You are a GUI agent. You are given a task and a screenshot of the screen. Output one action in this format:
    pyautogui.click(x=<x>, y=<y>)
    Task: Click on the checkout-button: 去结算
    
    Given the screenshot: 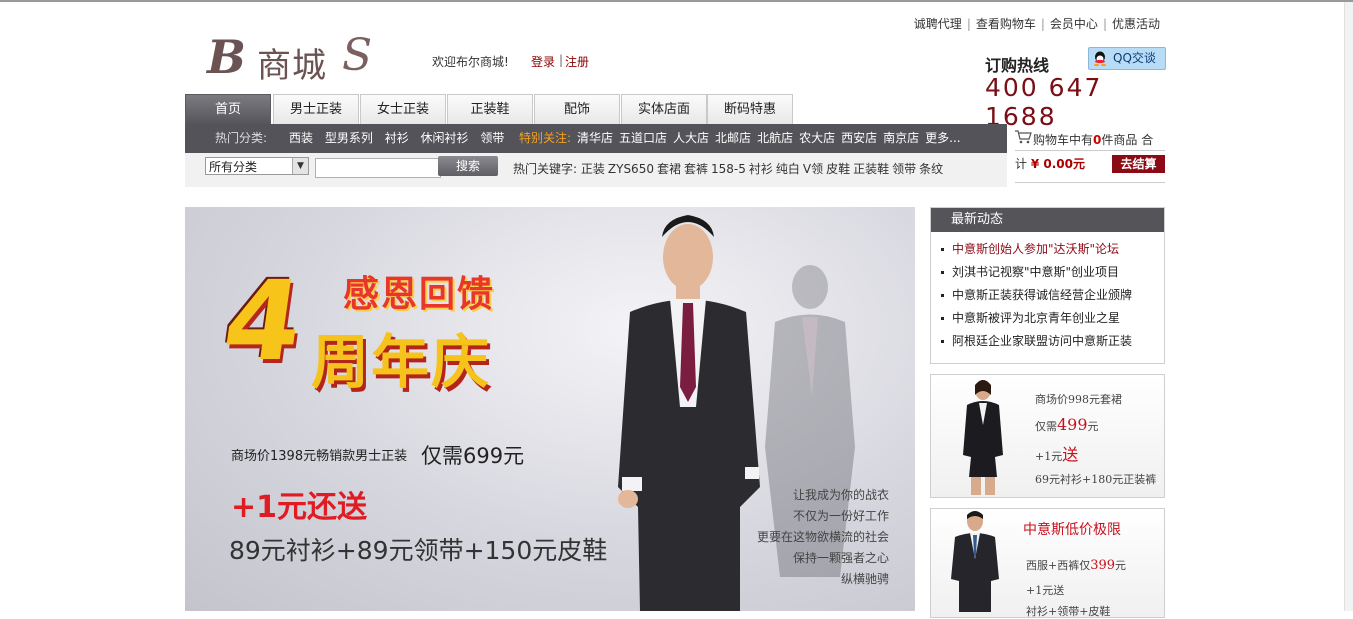 What is the action you would take?
    pyautogui.click(x=1138, y=164)
    